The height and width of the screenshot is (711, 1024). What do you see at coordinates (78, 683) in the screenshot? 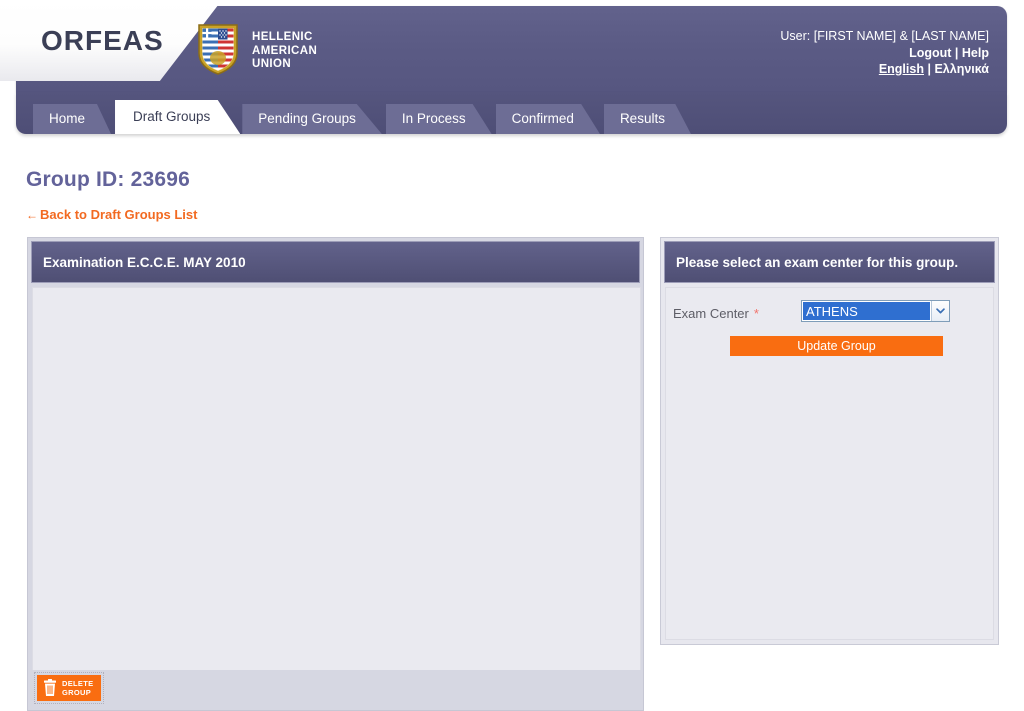
I see `delete-line-1: DELETE` at bounding box center [78, 683].